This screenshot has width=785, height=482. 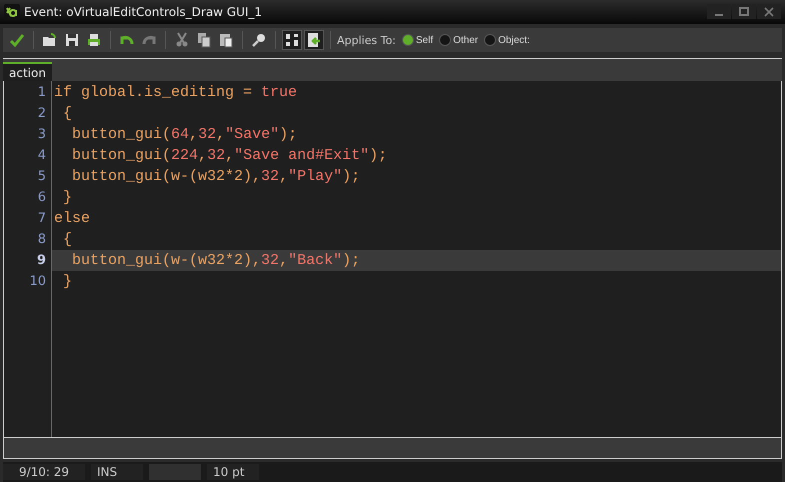 What do you see at coordinates (229, 155) in the screenshot?
I see `code-line: button_gui(224,32,"Save and#Exit");` at bounding box center [229, 155].